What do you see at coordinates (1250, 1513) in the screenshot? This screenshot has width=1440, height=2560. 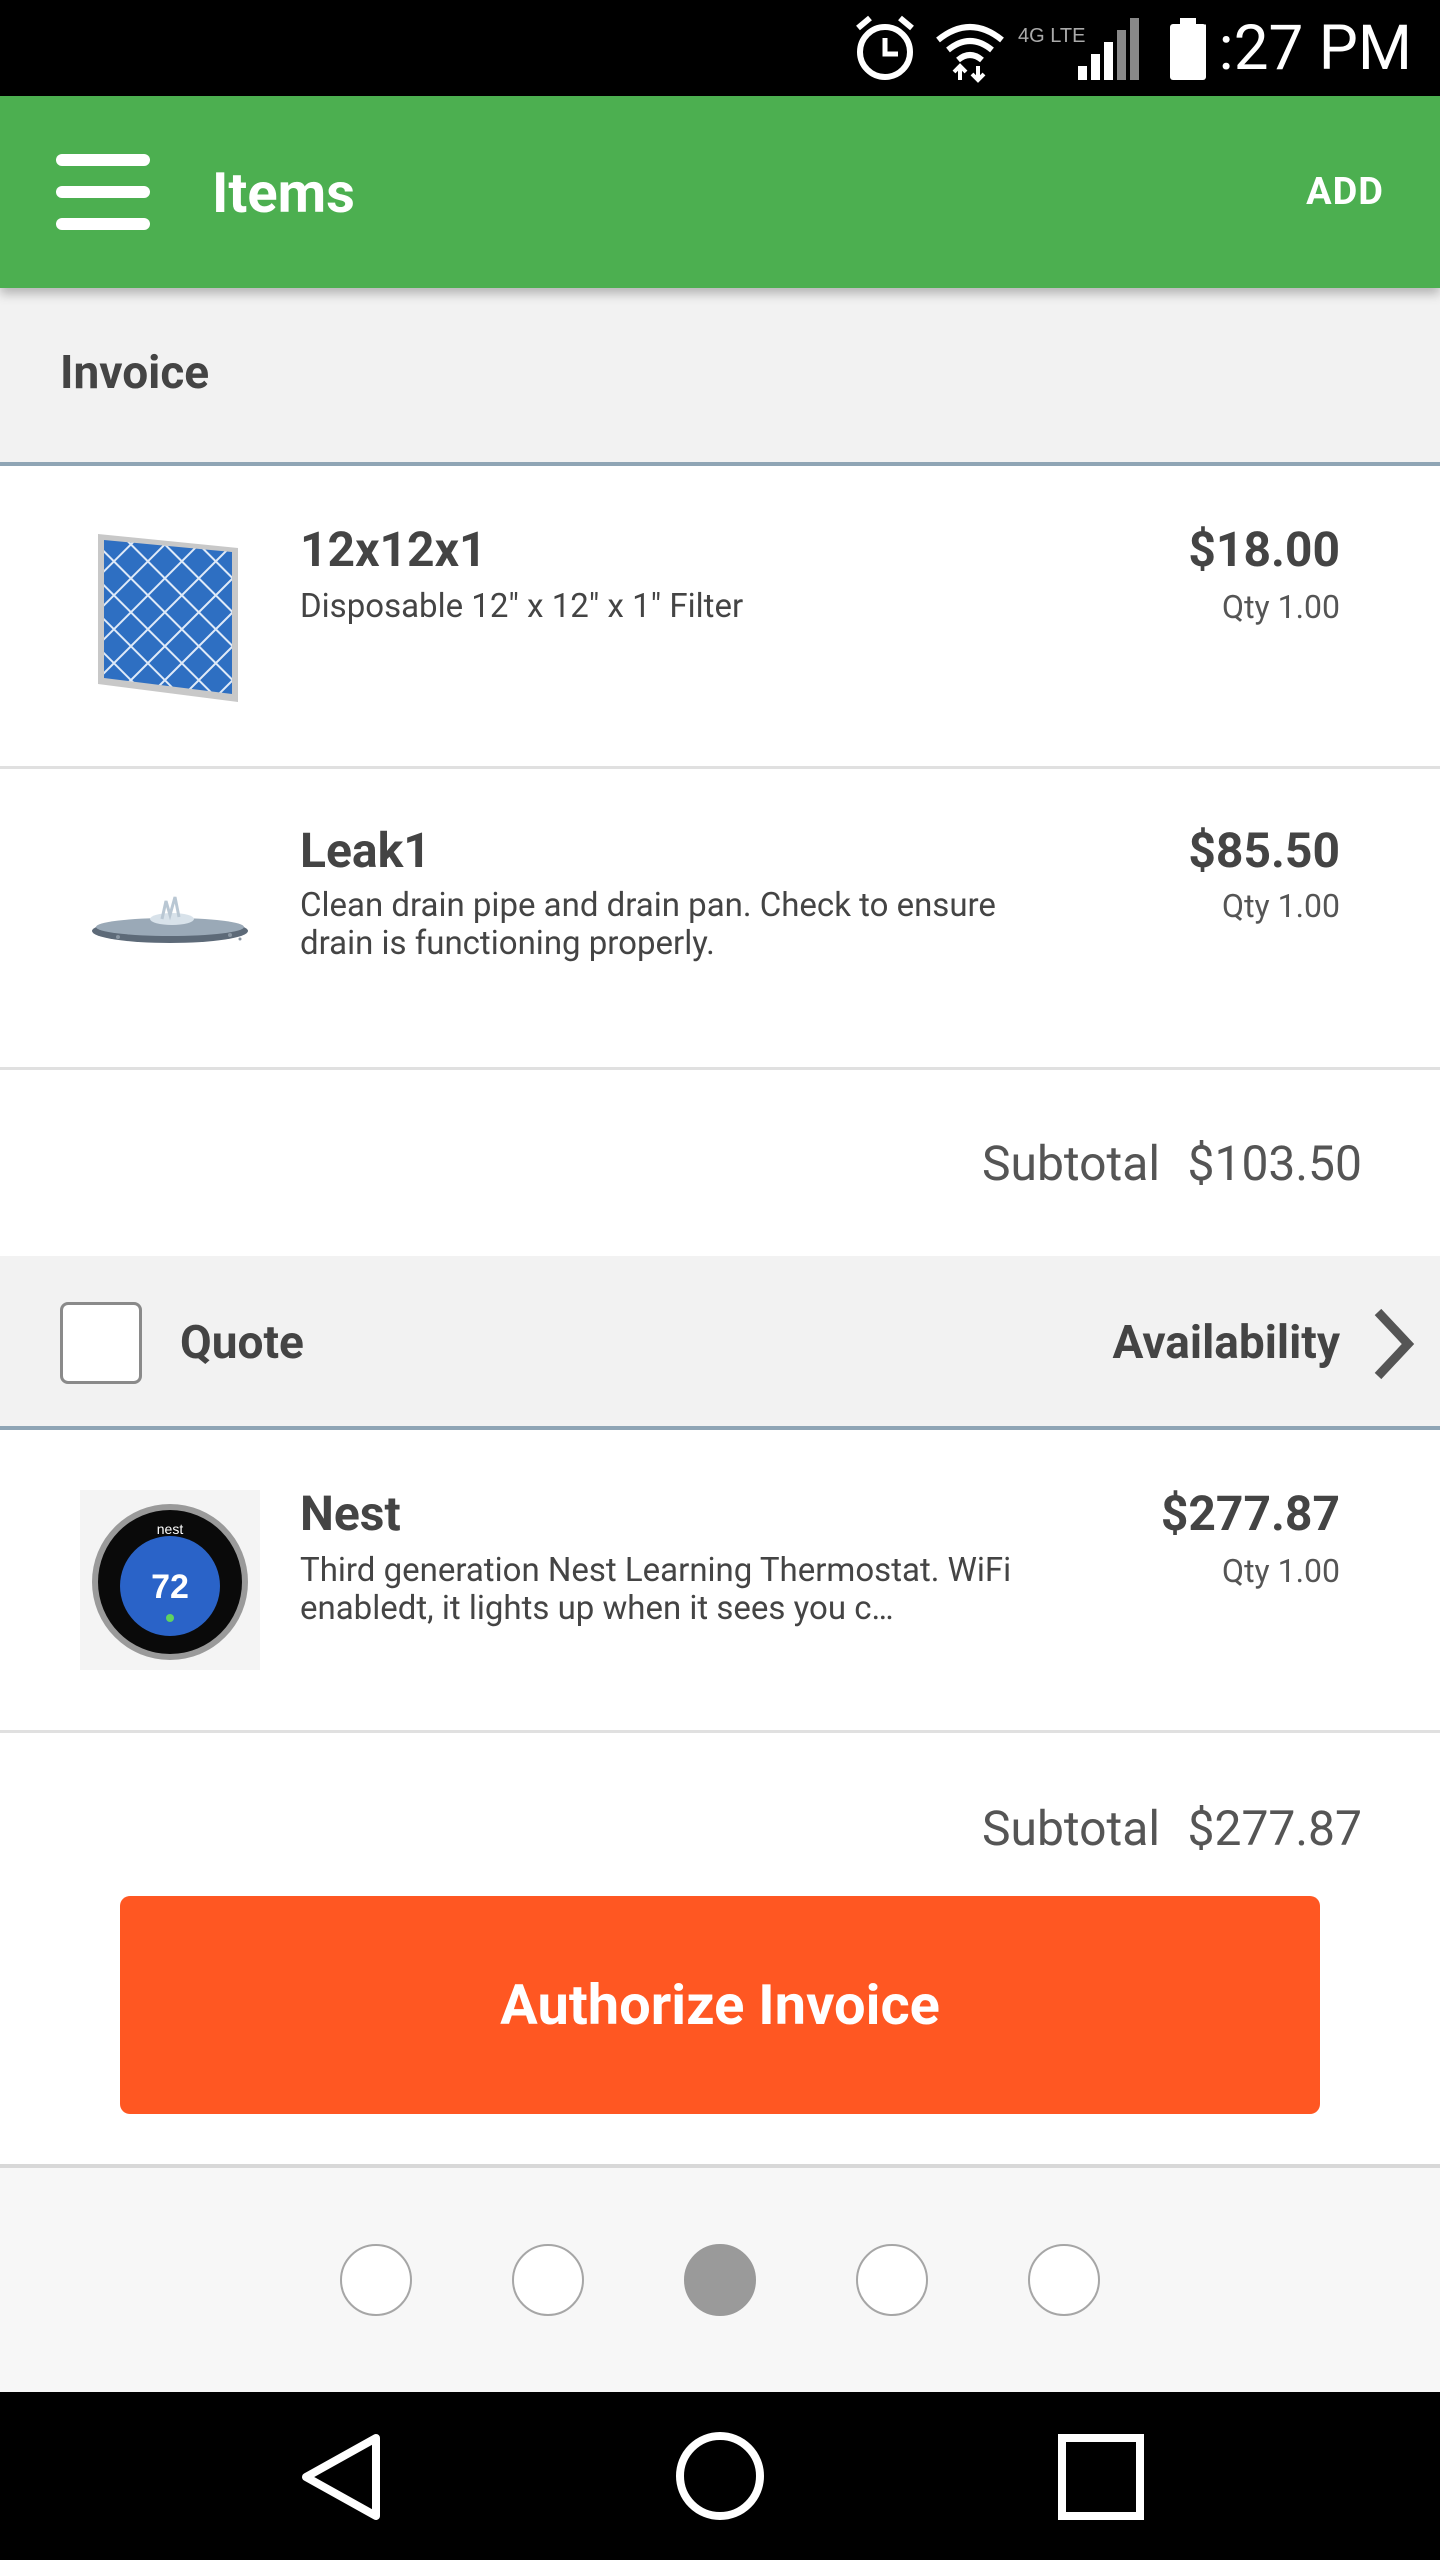 I see `item-price: $277.87` at bounding box center [1250, 1513].